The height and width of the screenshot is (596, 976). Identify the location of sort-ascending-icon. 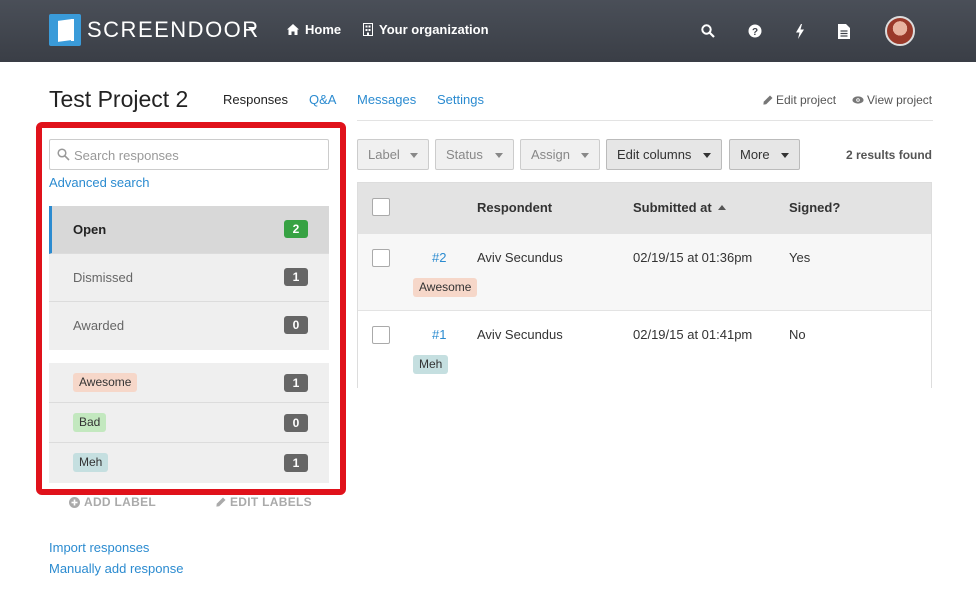
(721, 207).